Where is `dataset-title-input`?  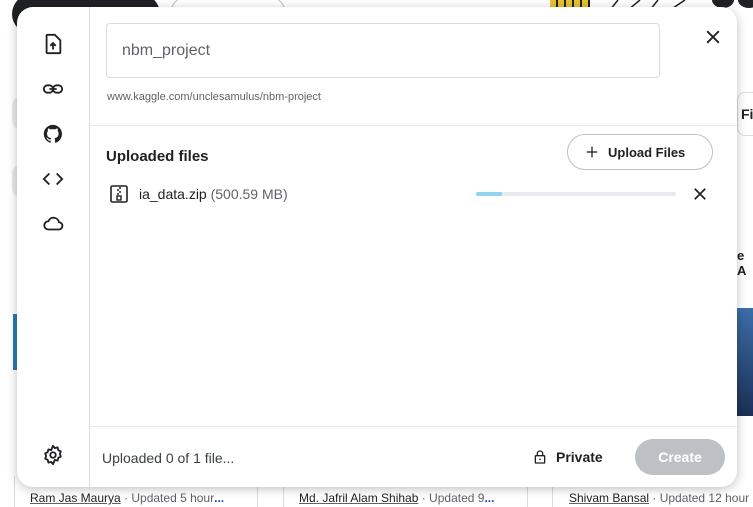
dataset-title-input is located at coordinates (383, 50).